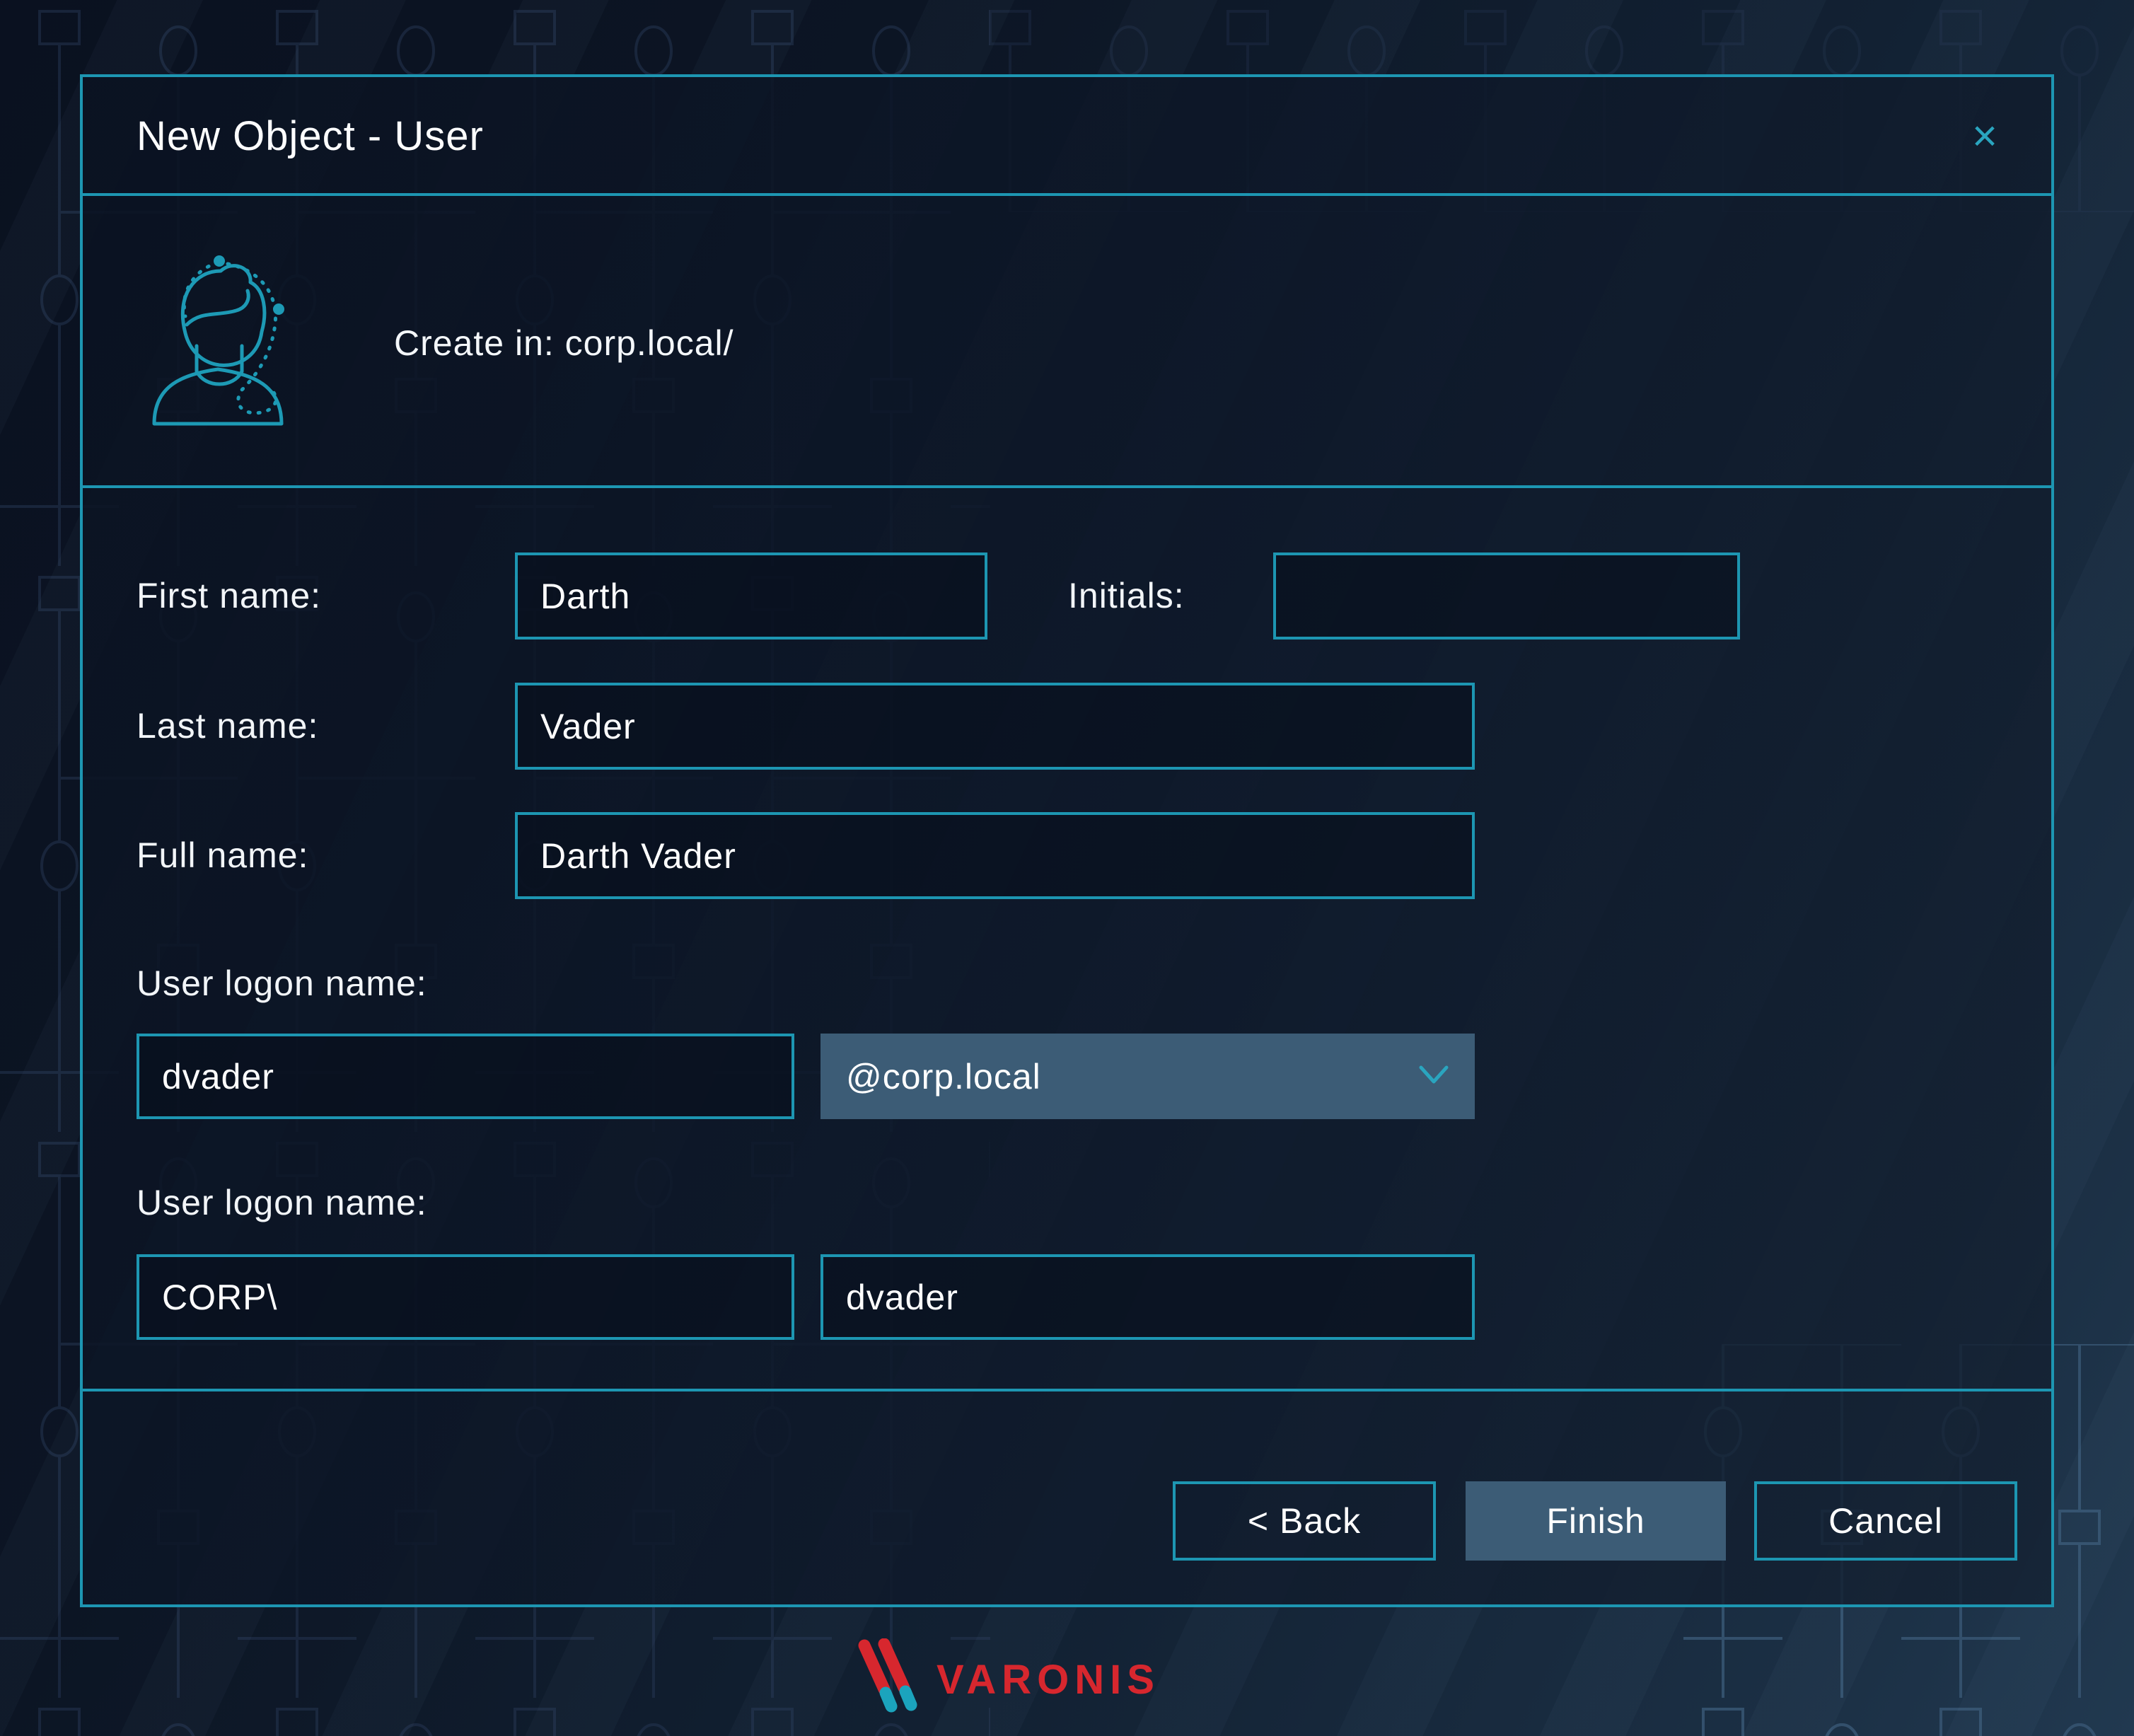  What do you see at coordinates (995, 855) in the screenshot?
I see `full-name-input` at bounding box center [995, 855].